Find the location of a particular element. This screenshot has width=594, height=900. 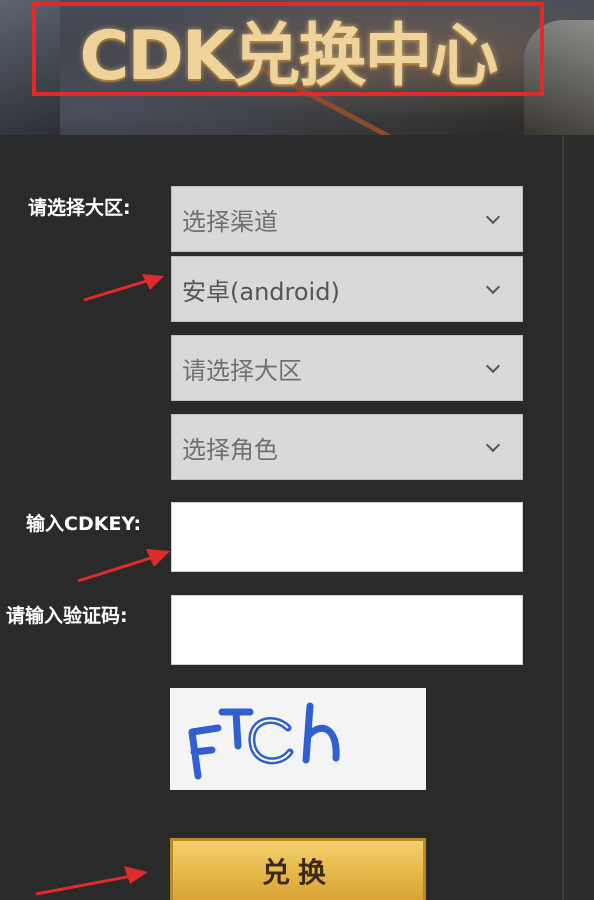

platform-select: 安卓(android) is located at coordinates (347, 289).